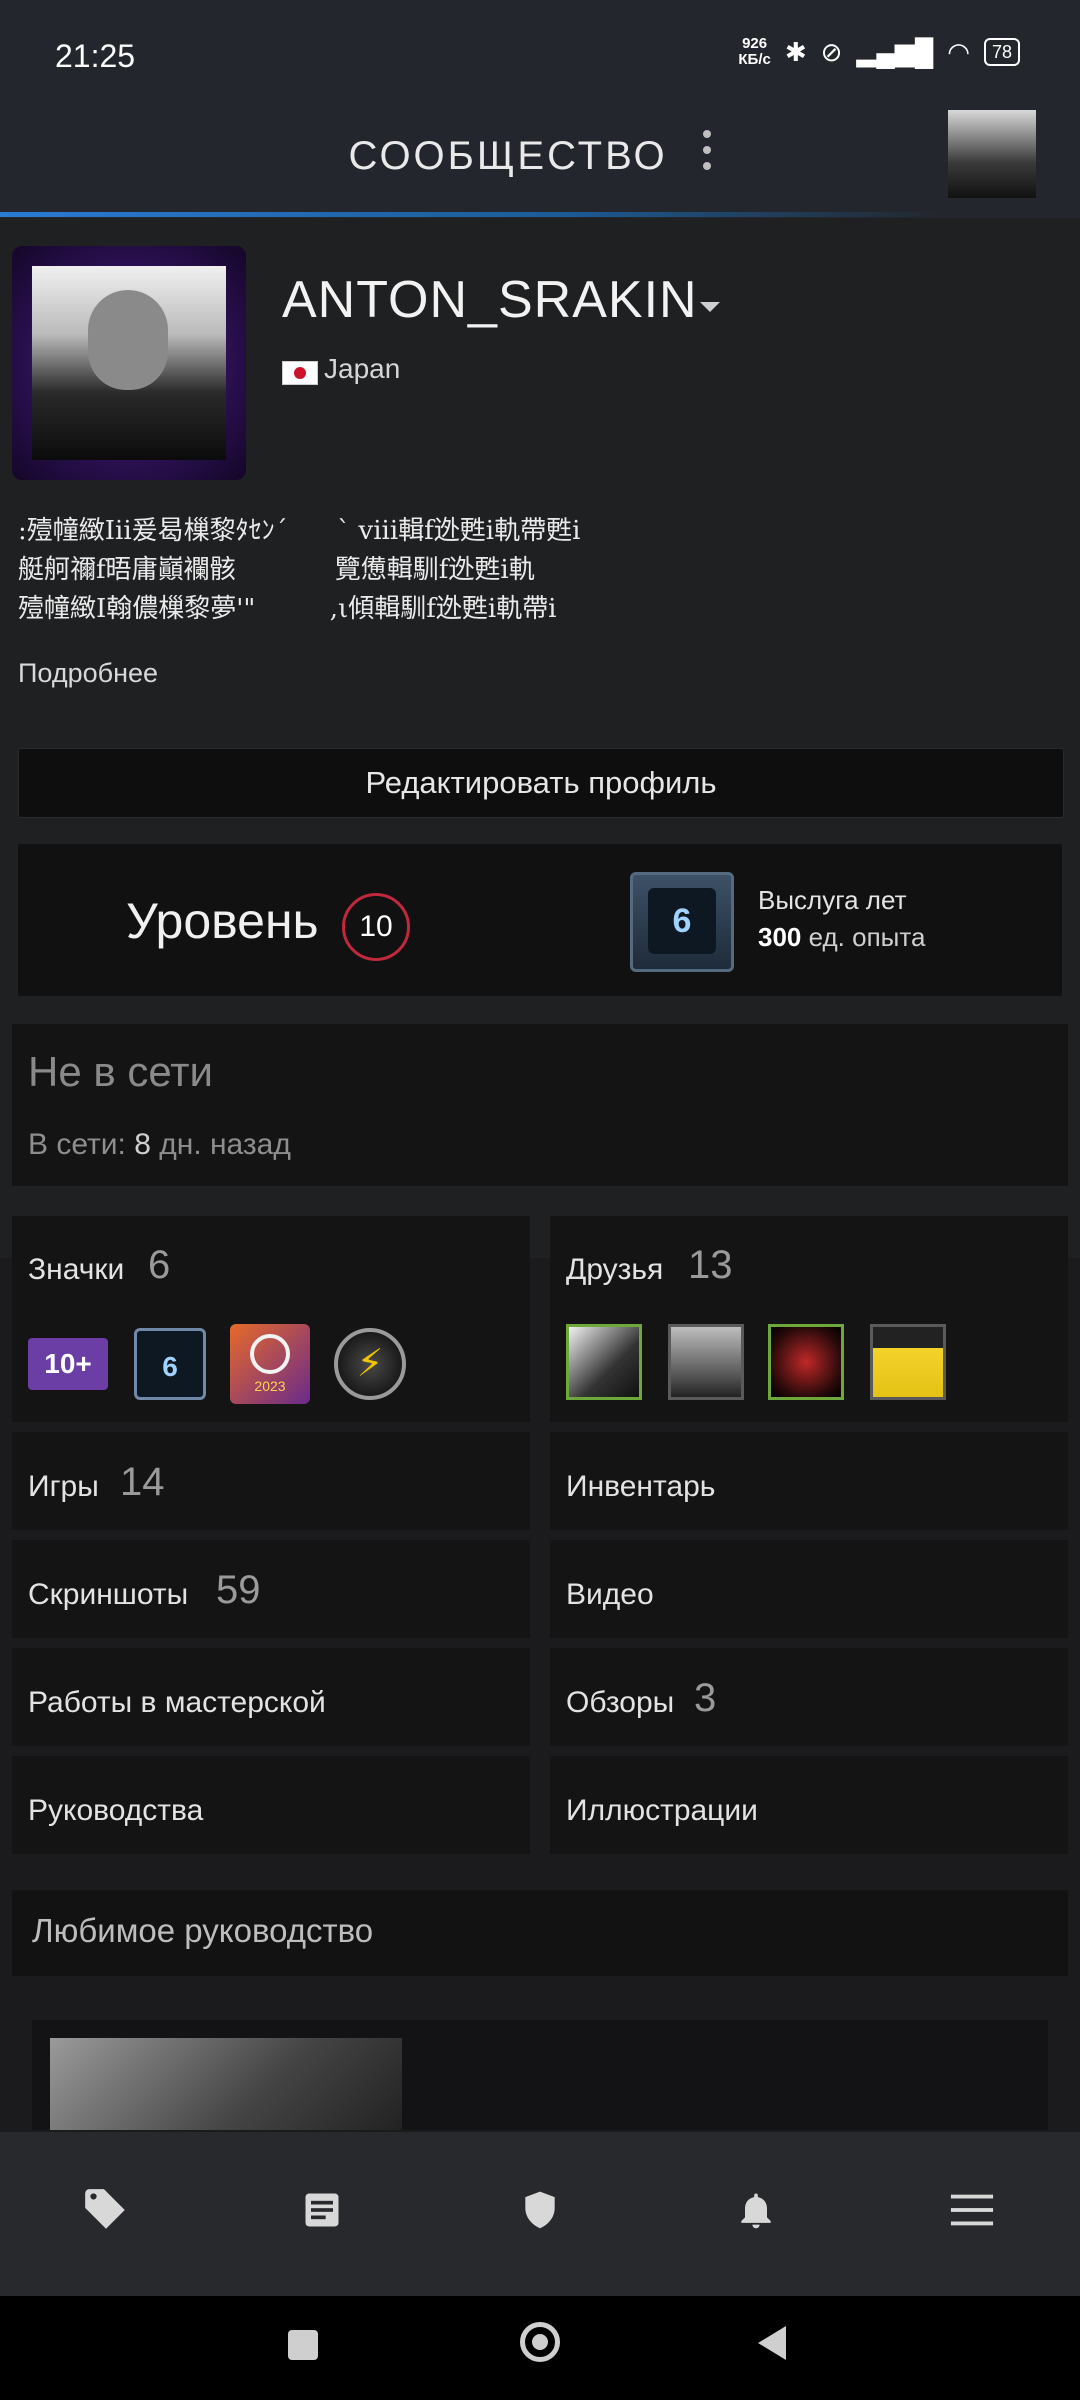  I want to click on shield-icon, so click(540, 2210).